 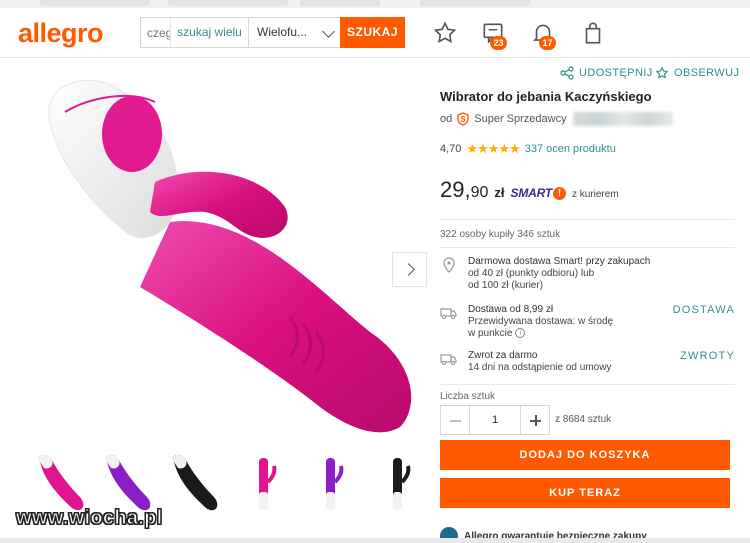 What do you see at coordinates (506, 285) in the screenshot?
I see `smart-line-3: od 100 zł (kurier)` at bounding box center [506, 285].